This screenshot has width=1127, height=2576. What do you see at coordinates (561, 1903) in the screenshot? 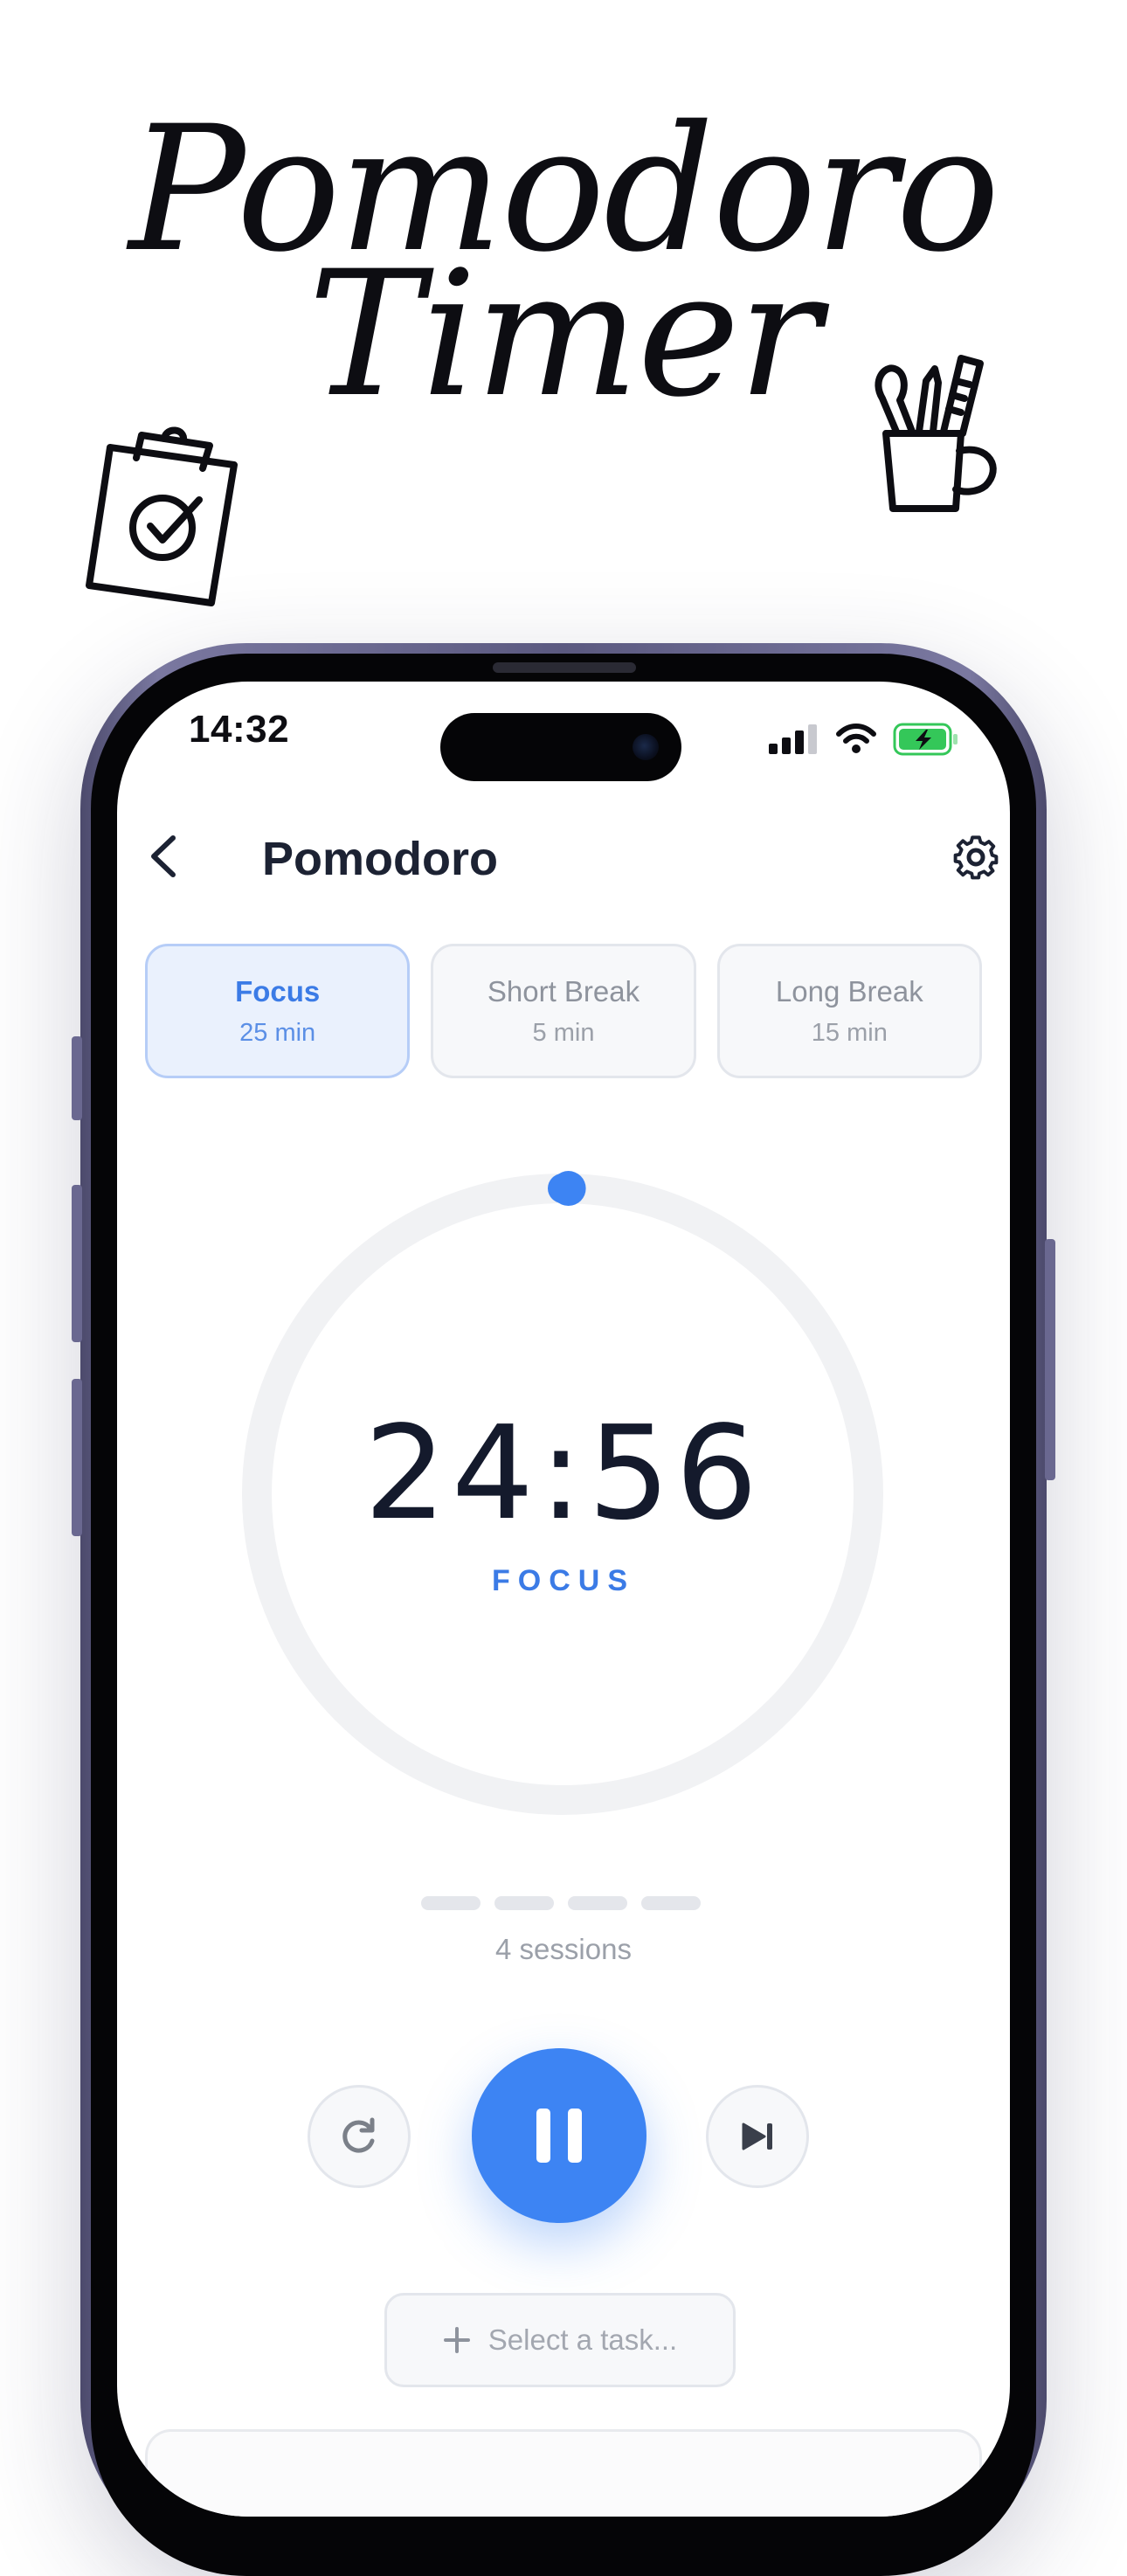
I see `session-indicators` at bounding box center [561, 1903].